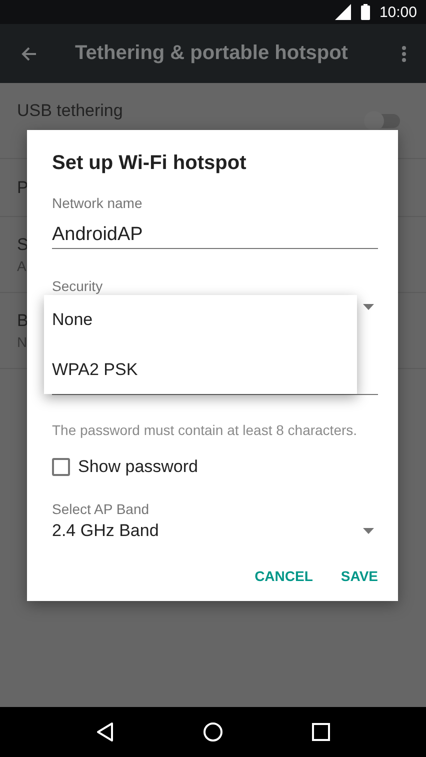  I want to click on save-button: SAVE, so click(359, 576).